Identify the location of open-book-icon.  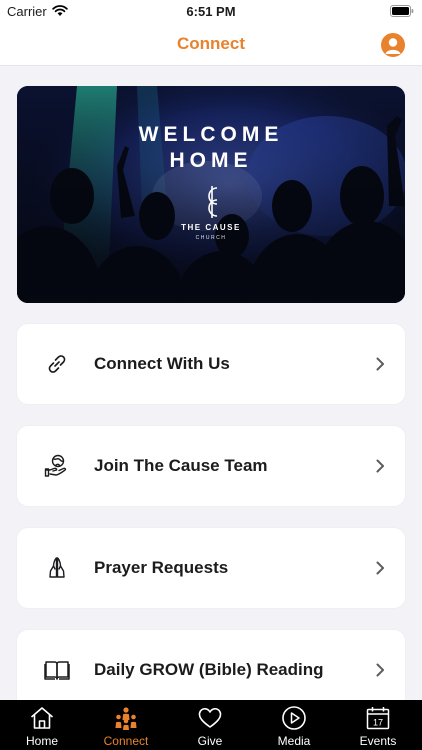
(57, 670).